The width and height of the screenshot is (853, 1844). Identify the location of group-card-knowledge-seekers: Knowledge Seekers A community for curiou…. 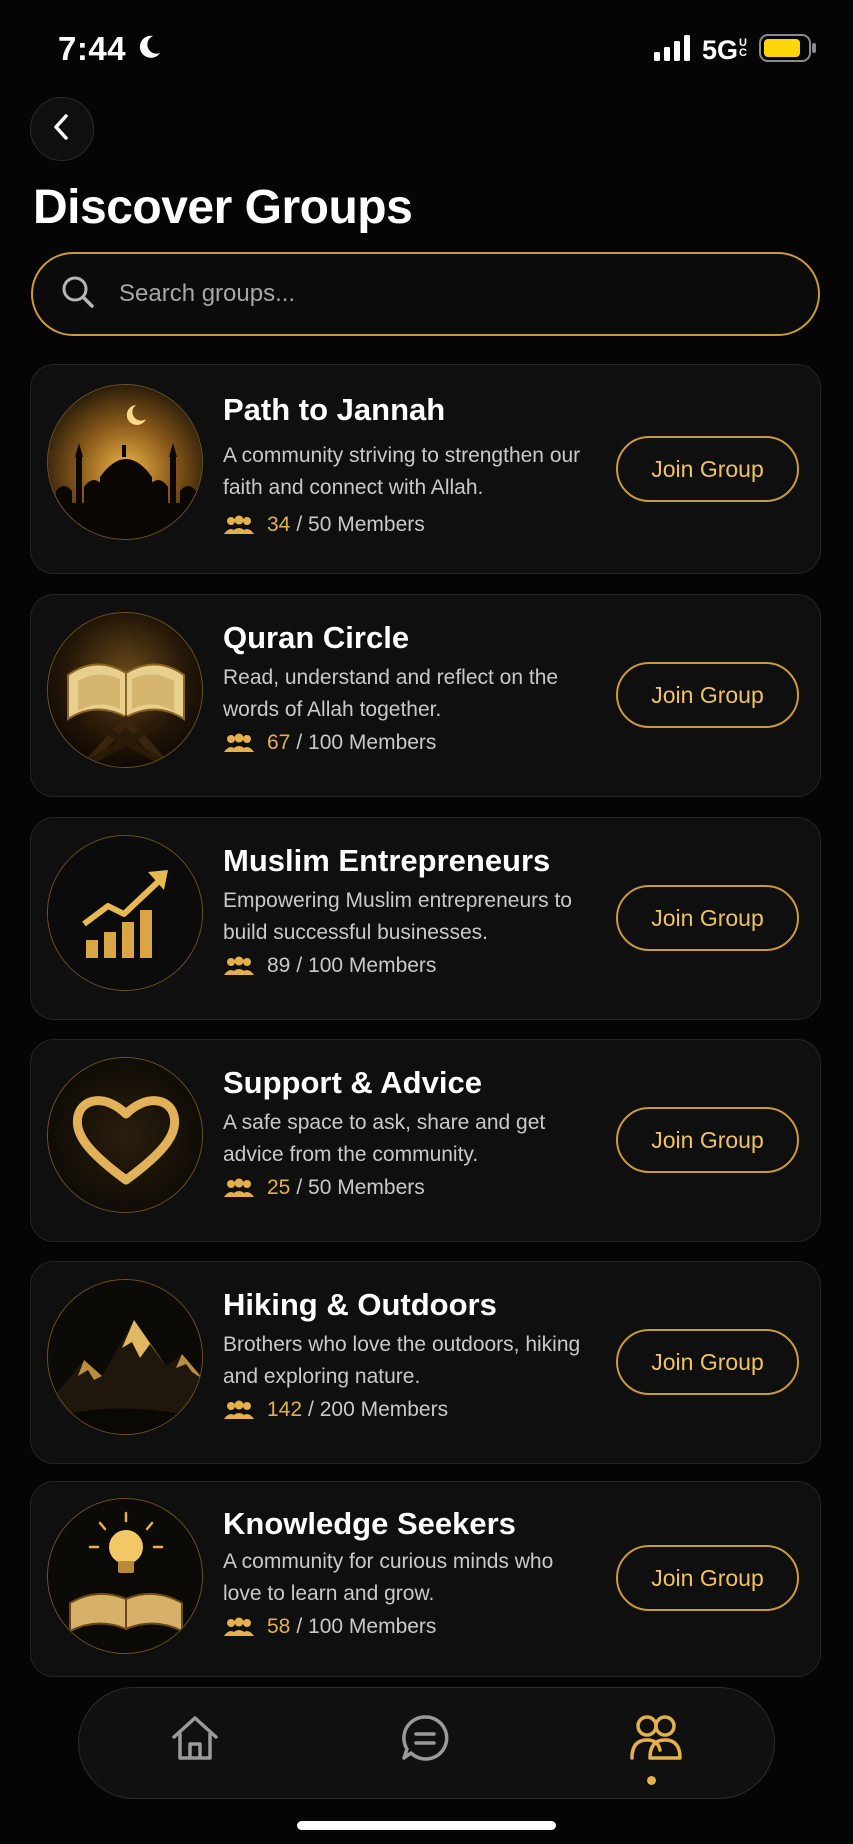
(425, 1579).